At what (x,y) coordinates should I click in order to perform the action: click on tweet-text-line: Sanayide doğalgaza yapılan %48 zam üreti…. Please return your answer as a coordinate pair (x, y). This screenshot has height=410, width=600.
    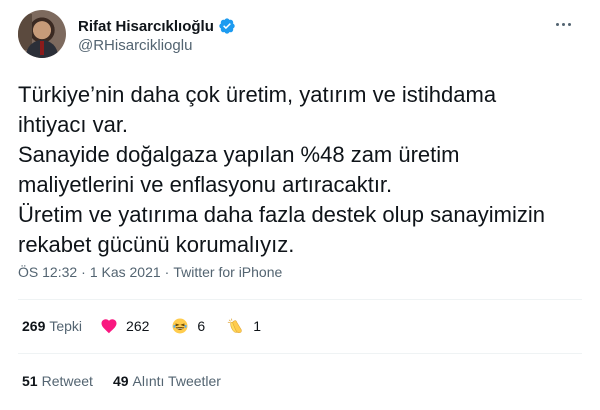
    Looking at the image, I should click on (239, 154).